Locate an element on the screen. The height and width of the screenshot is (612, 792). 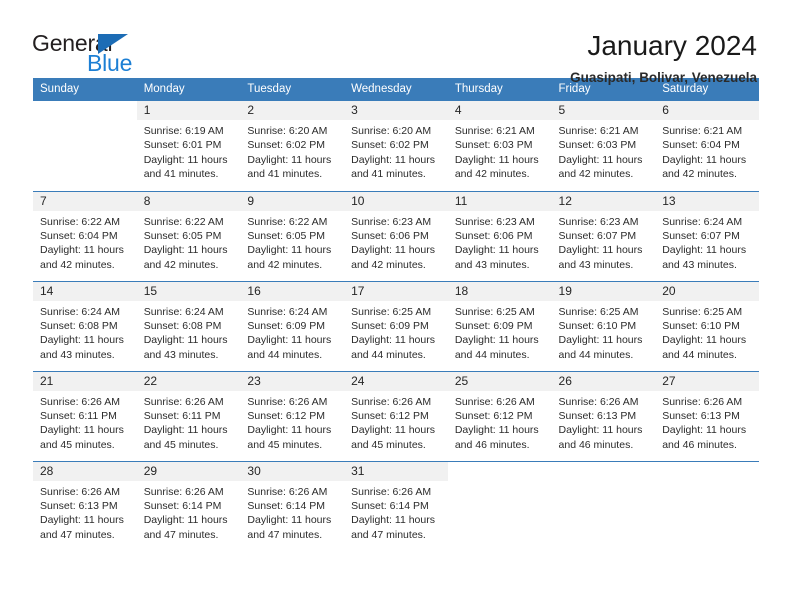
sunrise-text: Sunrise: 6:21 AM is located at coordinates (494, 131).